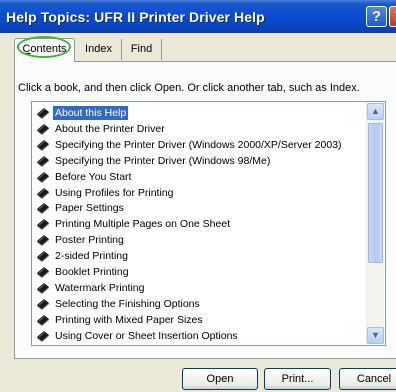 This screenshot has height=392, width=396. I want to click on tree-item: 2-sided Printing, so click(83, 256).